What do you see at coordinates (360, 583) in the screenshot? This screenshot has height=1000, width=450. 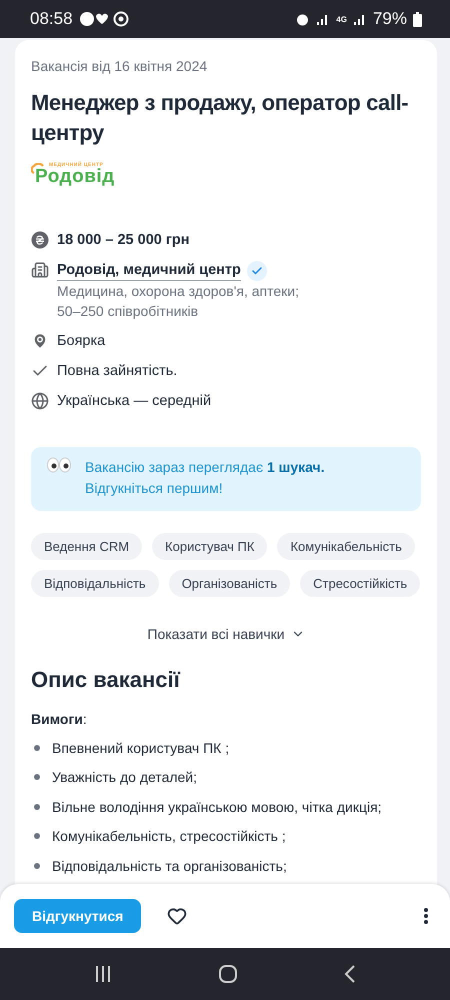 I see `skill-tag: Стресостійкість` at bounding box center [360, 583].